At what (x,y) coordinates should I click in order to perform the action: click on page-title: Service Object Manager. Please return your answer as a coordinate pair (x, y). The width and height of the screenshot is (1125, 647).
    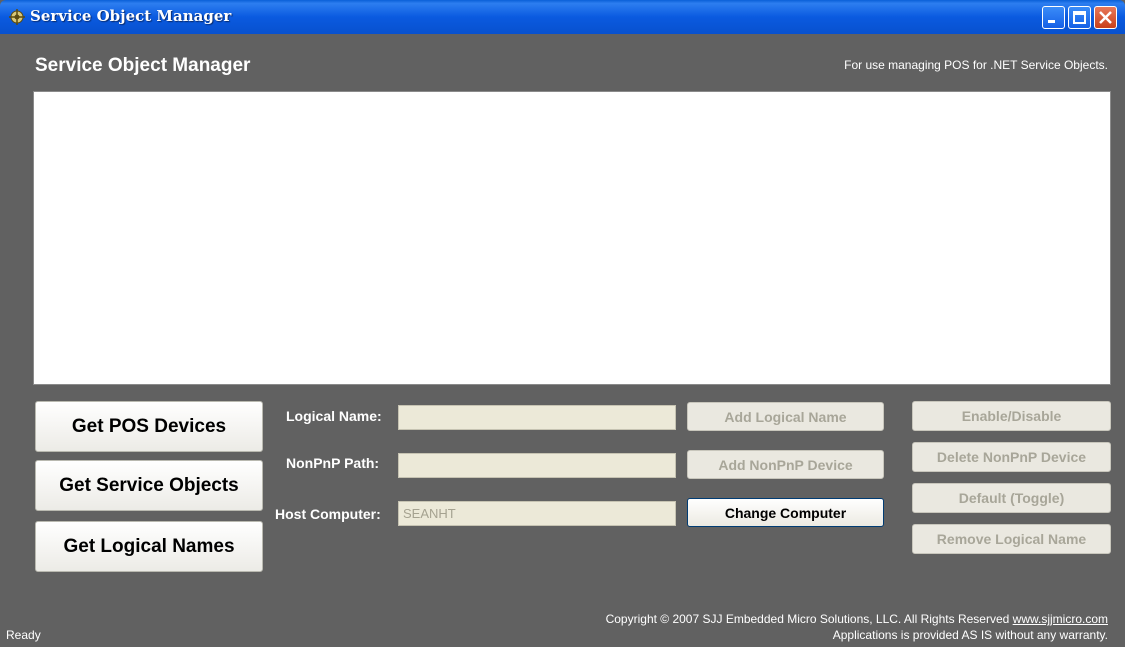
    Looking at the image, I should click on (143, 65).